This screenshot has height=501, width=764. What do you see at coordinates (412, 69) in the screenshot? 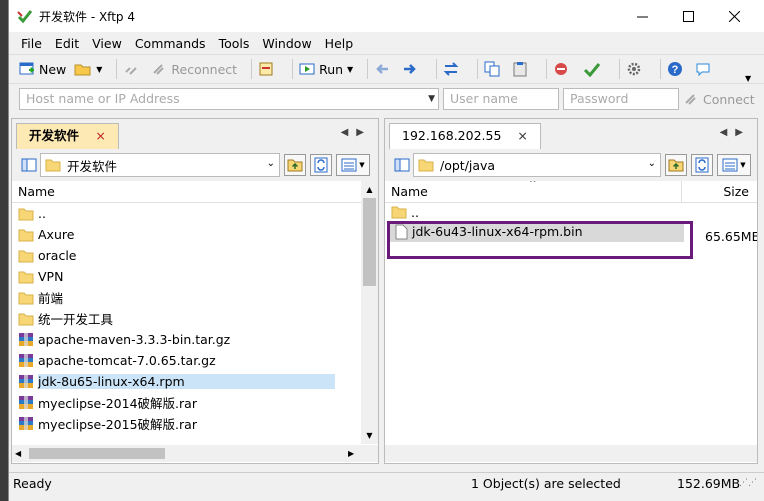
I see `forward-button` at bounding box center [412, 69].